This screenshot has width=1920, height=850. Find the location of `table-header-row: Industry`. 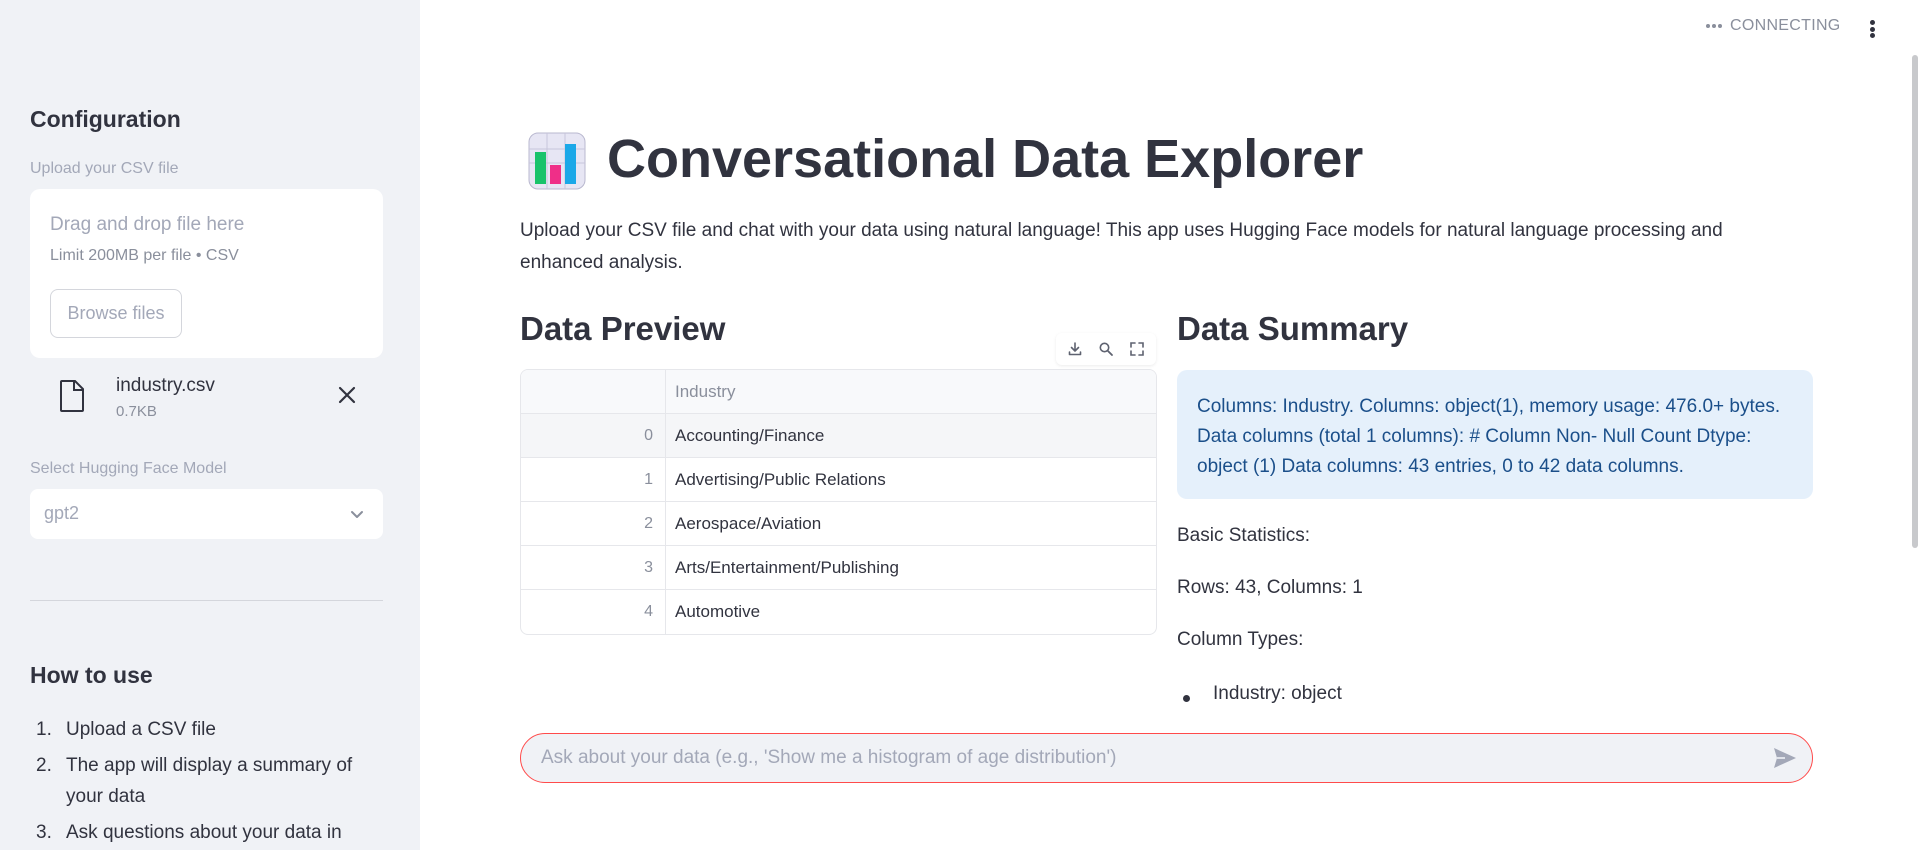

table-header-row: Industry is located at coordinates (838, 392).